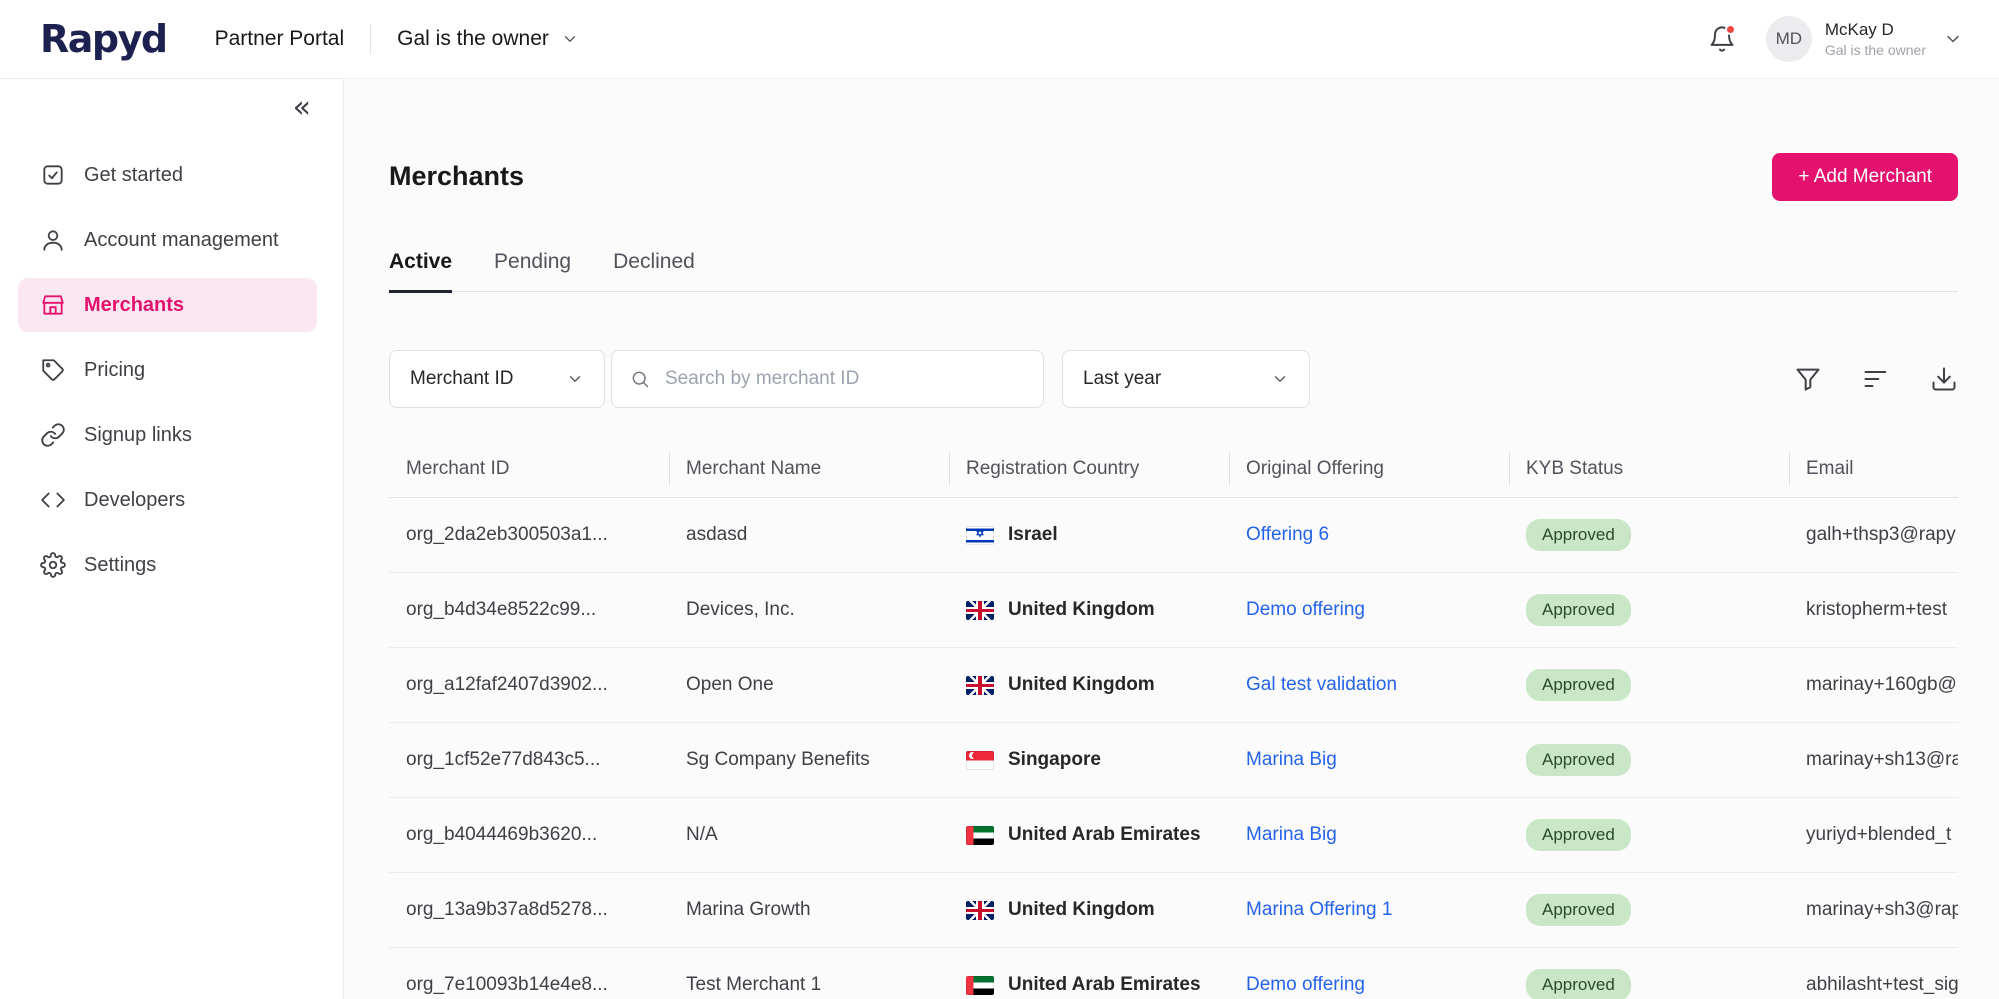  Describe the element at coordinates (654, 271) in the screenshot. I see `tab-declined: Declined` at that location.